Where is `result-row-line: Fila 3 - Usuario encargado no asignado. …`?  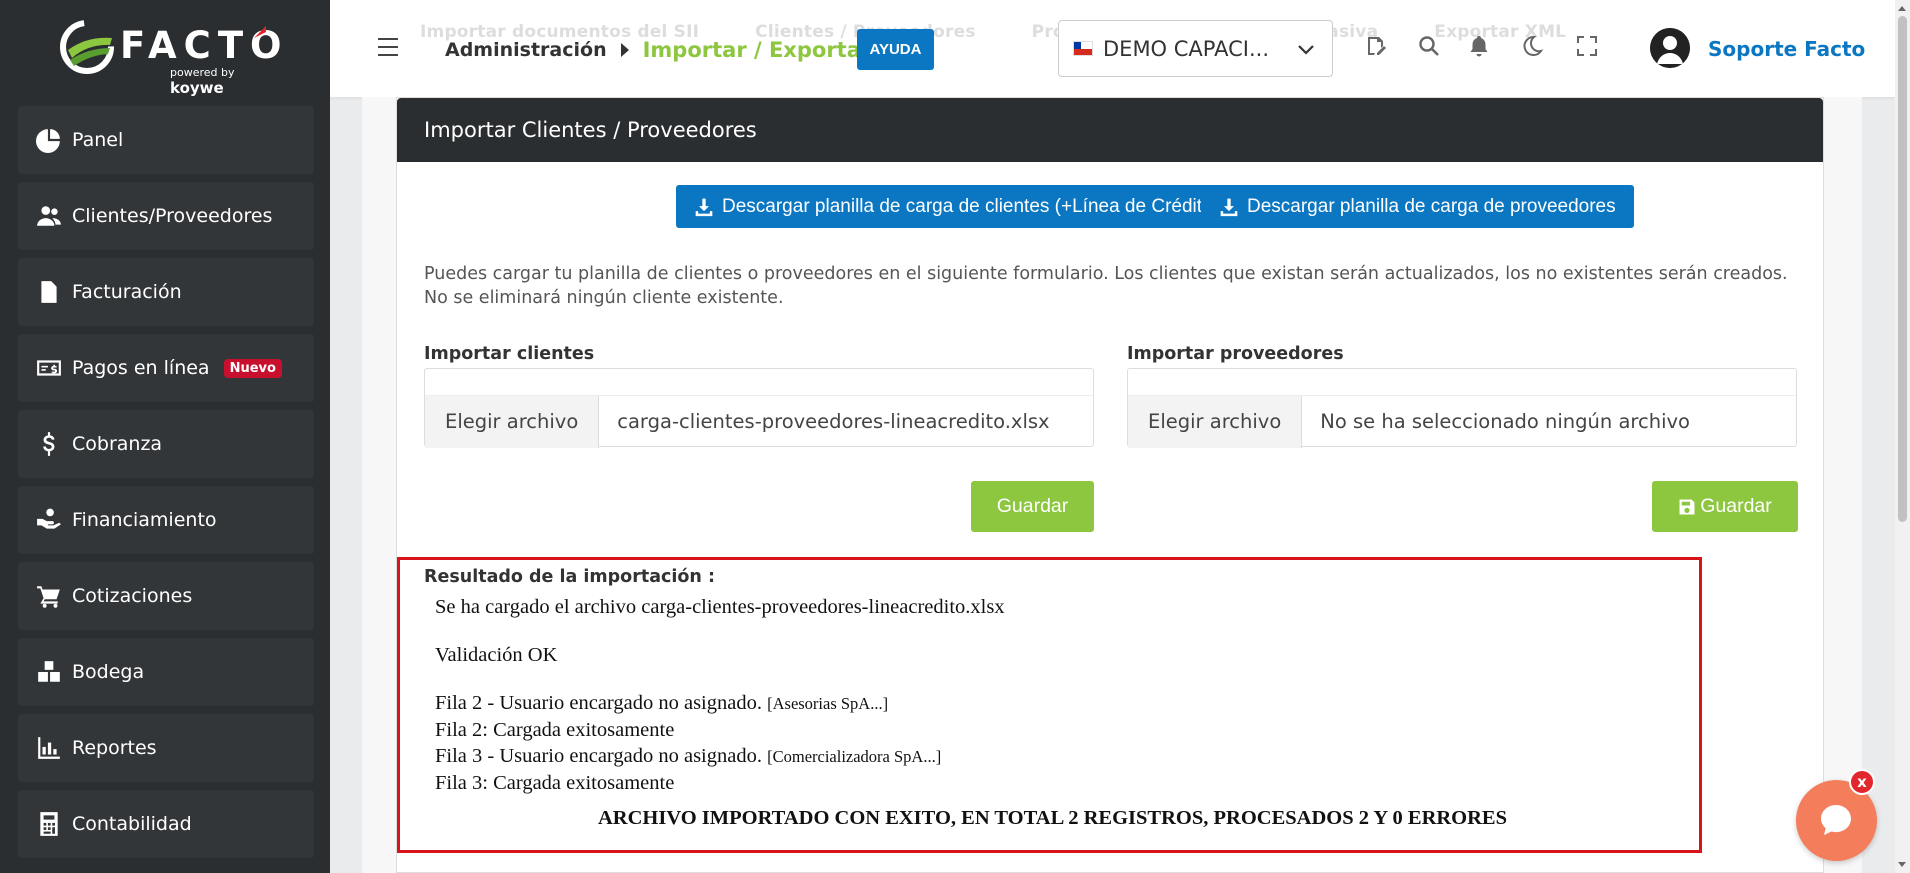
result-row-line: Fila 3 - Usuario encargado no asignado. … is located at coordinates (688, 756).